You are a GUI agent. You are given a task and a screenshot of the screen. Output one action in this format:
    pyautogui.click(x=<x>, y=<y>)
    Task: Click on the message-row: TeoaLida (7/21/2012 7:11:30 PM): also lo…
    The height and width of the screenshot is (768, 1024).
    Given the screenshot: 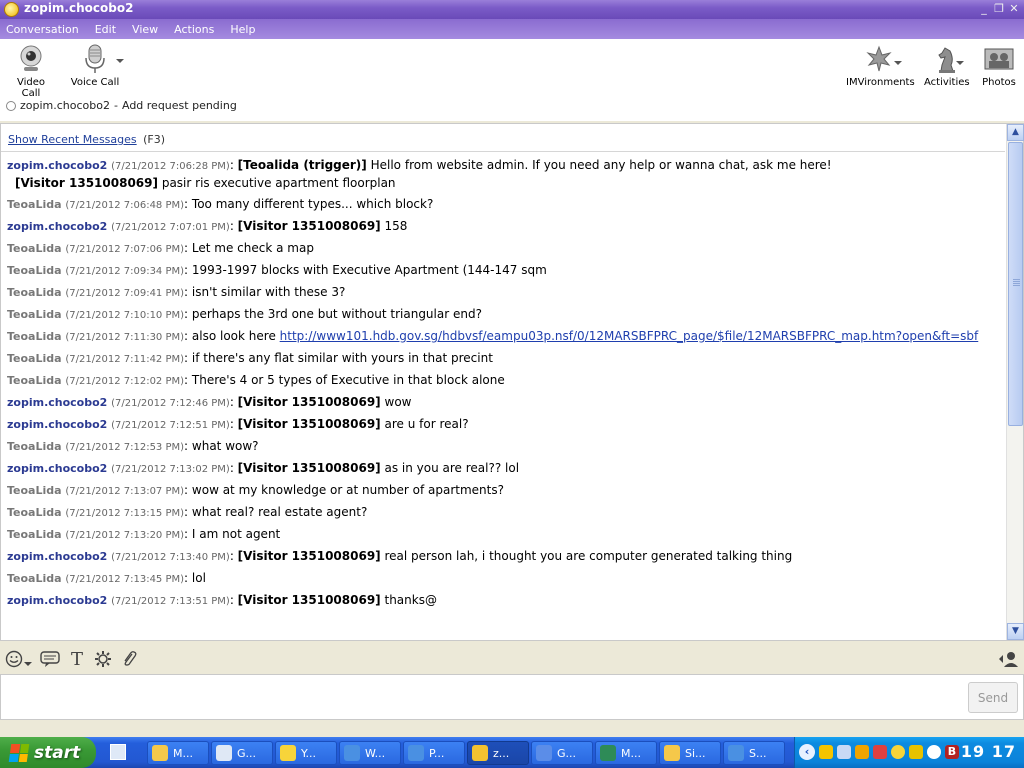 What is the action you would take?
    pyautogui.click(x=493, y=336)
    